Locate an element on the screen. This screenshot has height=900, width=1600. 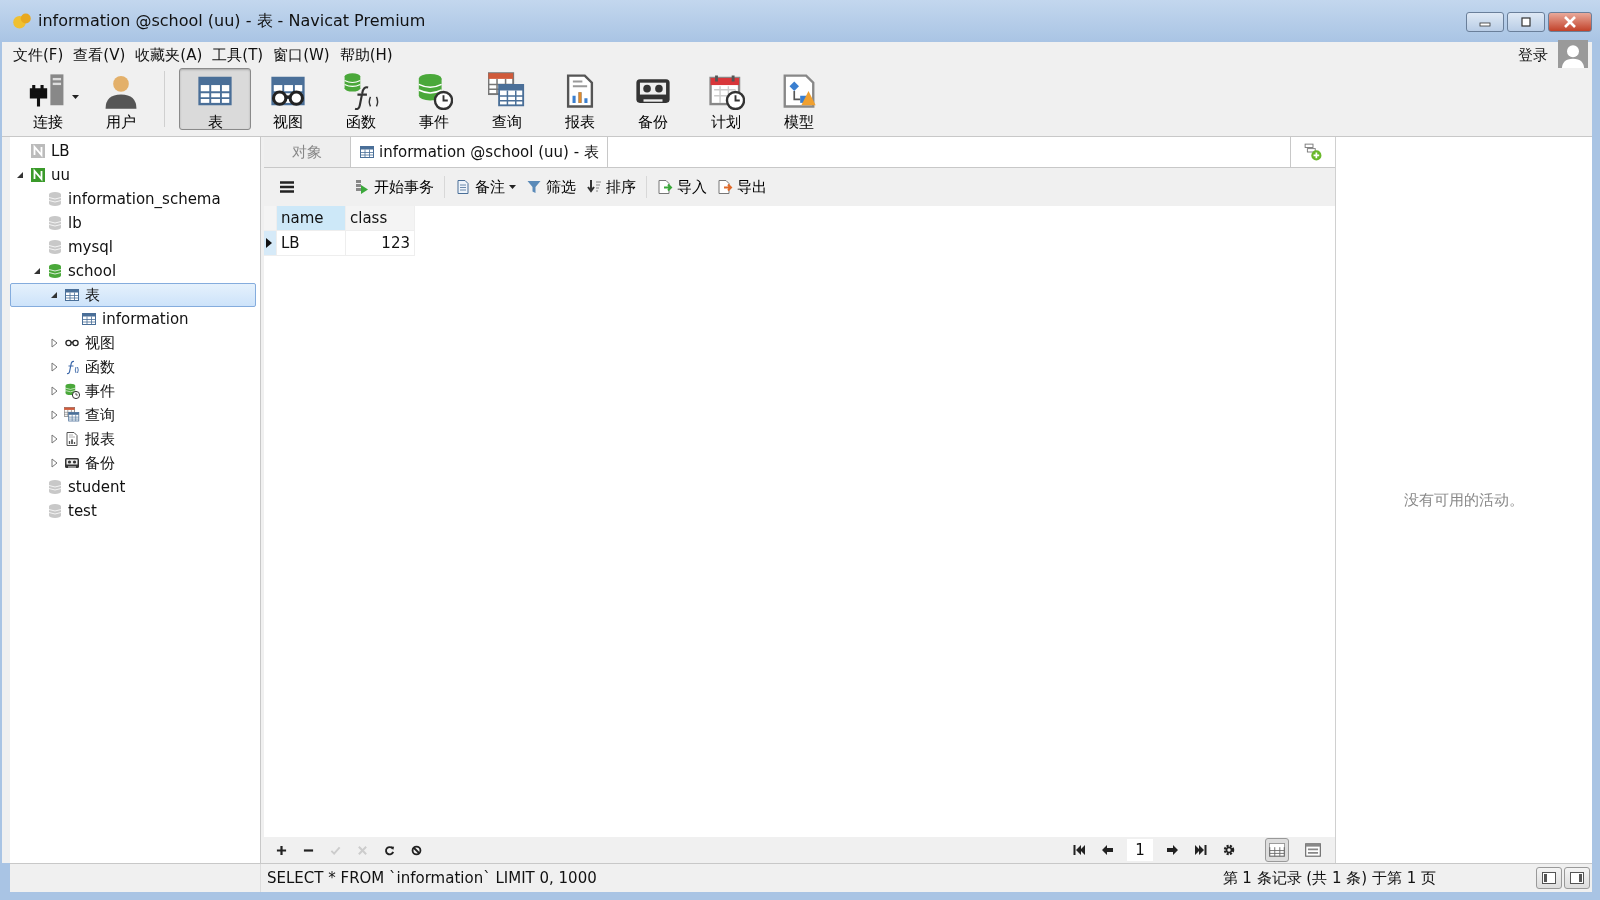
clock-icon is located at coordinates (72, 391).